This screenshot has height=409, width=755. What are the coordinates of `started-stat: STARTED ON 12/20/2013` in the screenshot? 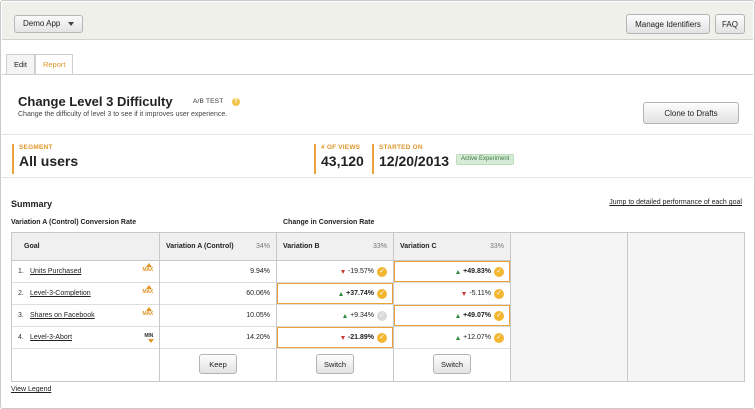 It's located at (410, 159).